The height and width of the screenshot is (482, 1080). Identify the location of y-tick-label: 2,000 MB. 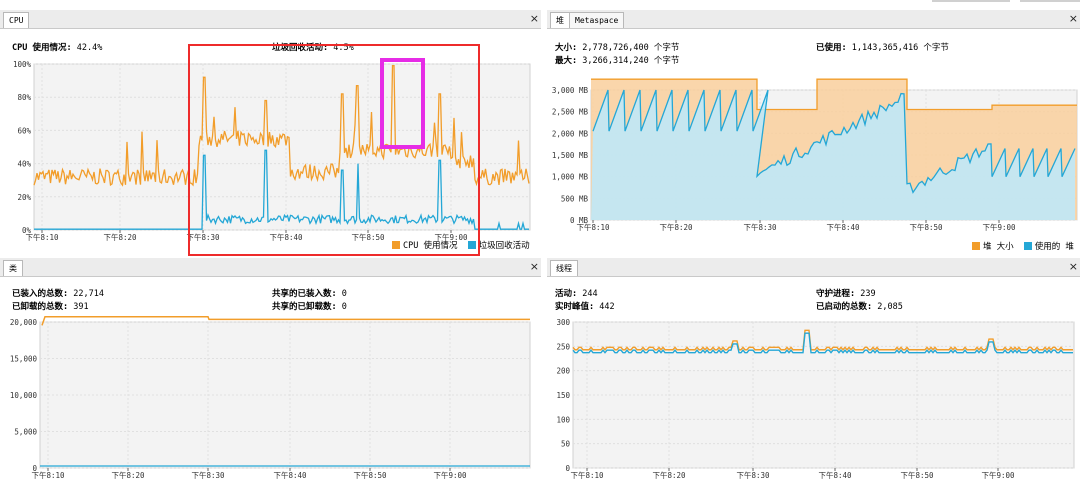
(570, 133).